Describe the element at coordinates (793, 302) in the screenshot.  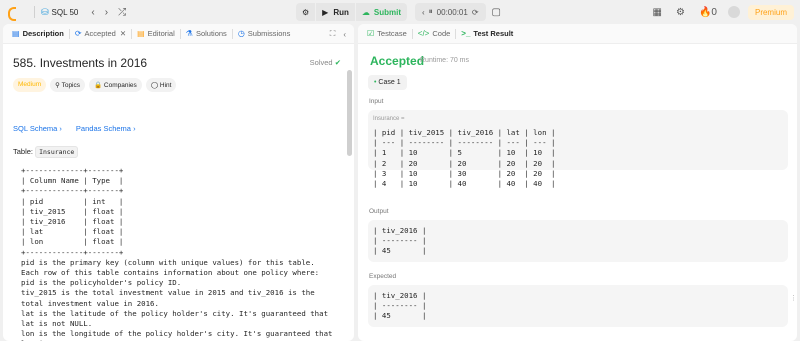
I see `scroll-handle-icon: ⋮` at that location.